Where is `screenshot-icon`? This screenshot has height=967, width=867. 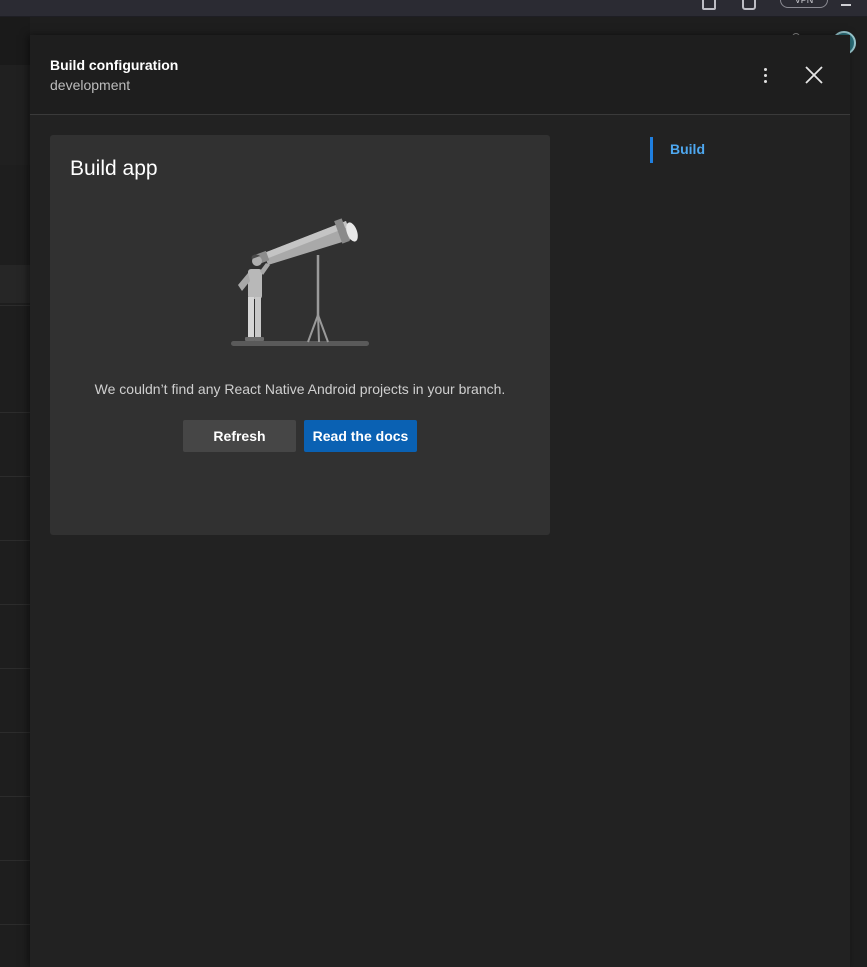 screenshot-icon is located at coordinates (749, 5).